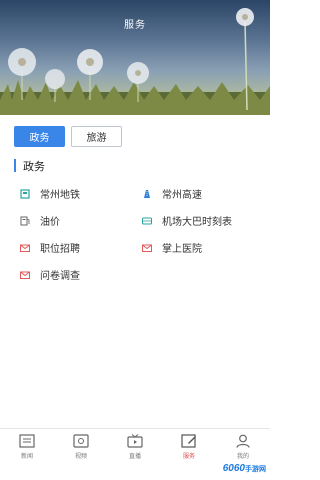 Image resolution: width=320 pixels, height=480 pixels. I want to click on section-title: 政务, so click(29, 166).